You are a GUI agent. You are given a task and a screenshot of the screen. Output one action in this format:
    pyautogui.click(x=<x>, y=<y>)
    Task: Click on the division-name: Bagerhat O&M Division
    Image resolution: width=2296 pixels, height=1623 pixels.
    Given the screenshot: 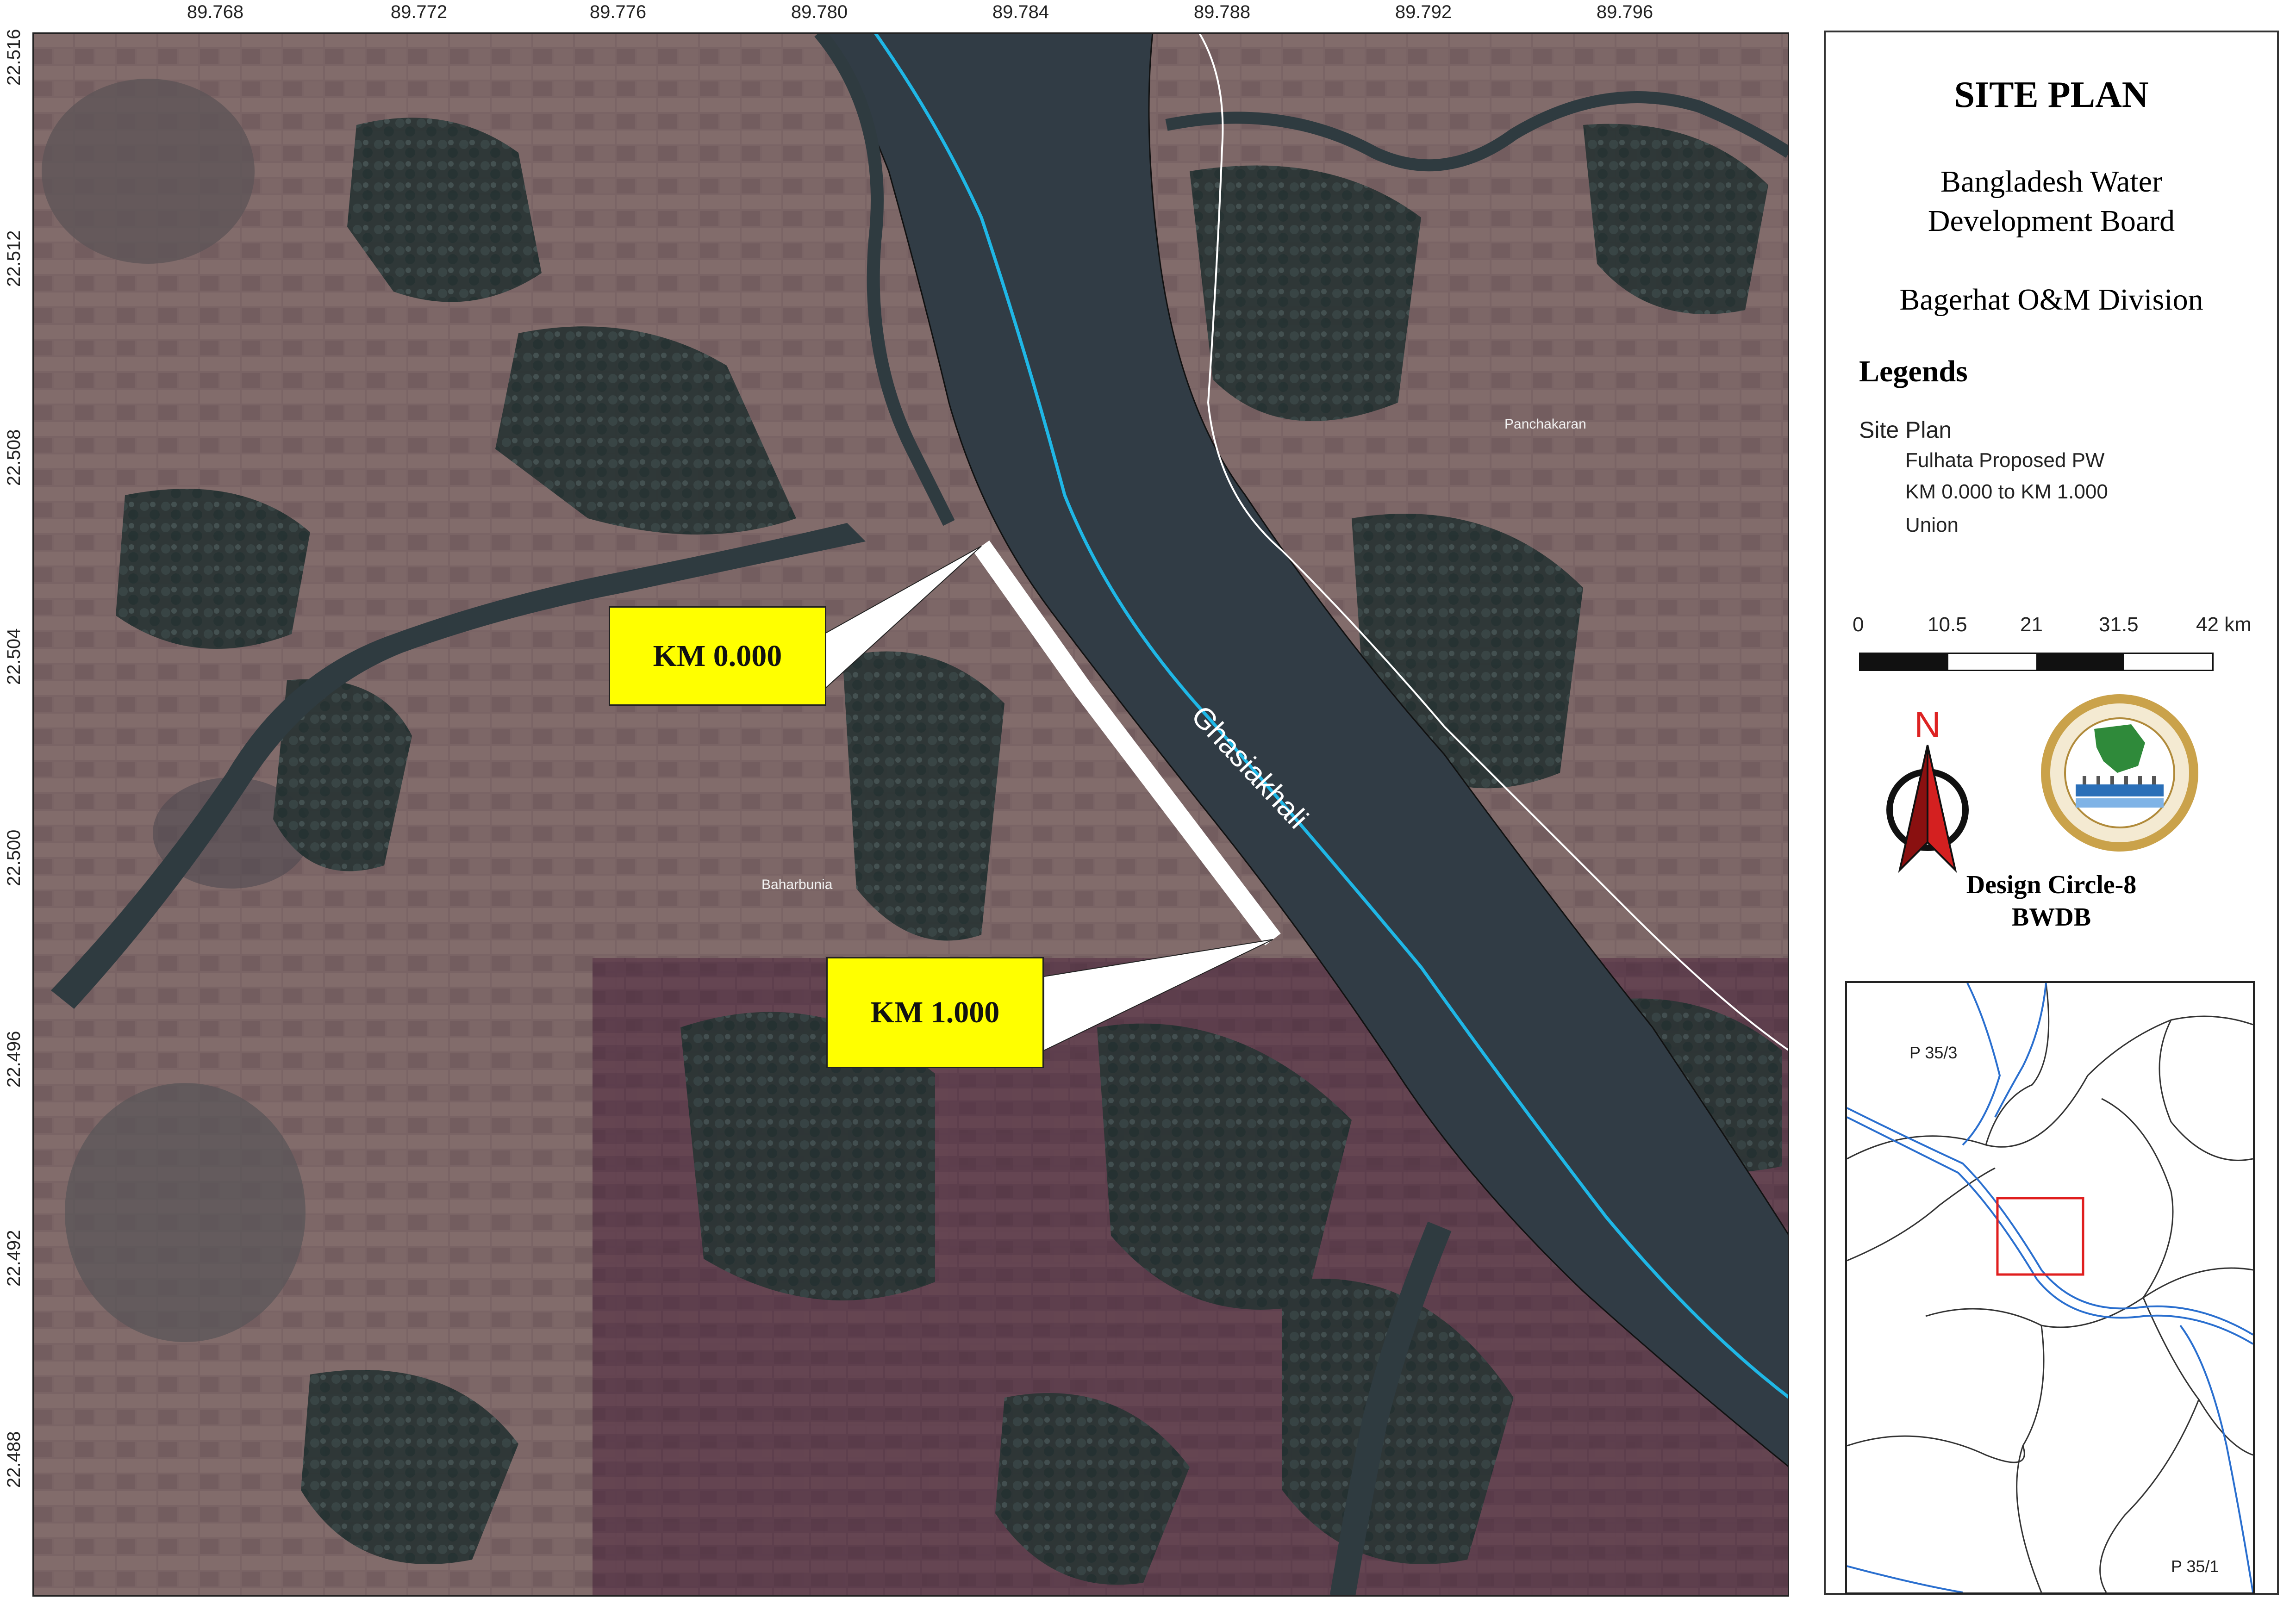 What is the action you would take?
    pyautogui.click(x=2051, y=300)
    